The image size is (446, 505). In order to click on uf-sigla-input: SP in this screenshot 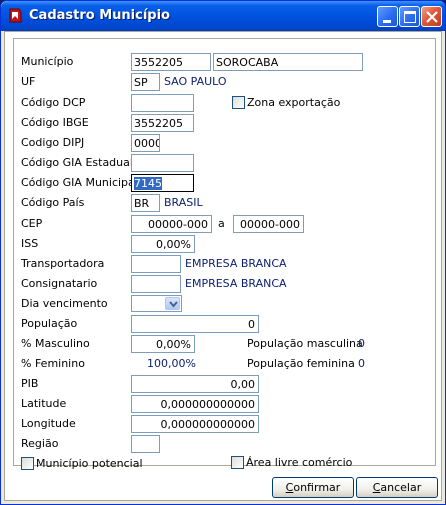, I will do `click(145, 82)`.